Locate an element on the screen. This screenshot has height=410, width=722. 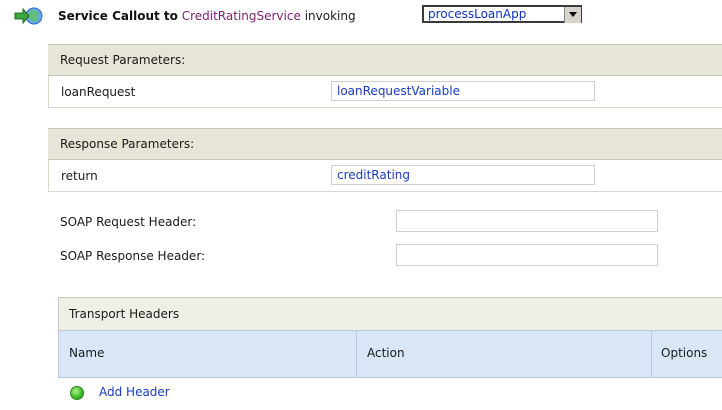
operation-select: processLoanApp is located at coordinates (502, 14).